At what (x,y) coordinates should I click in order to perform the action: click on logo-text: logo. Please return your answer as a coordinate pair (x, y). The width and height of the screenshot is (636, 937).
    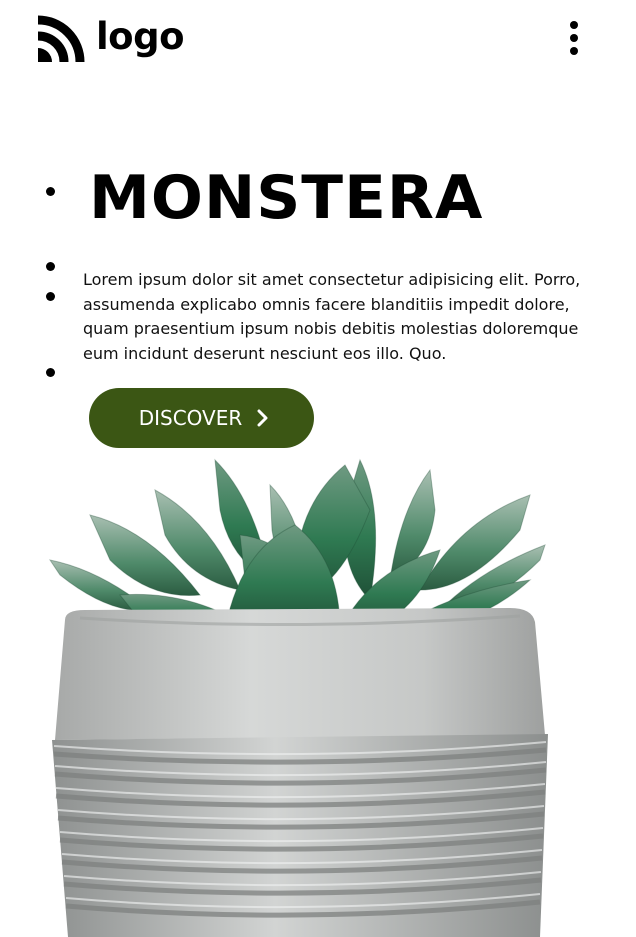
    Looking at the image, I should click on (140, 36).